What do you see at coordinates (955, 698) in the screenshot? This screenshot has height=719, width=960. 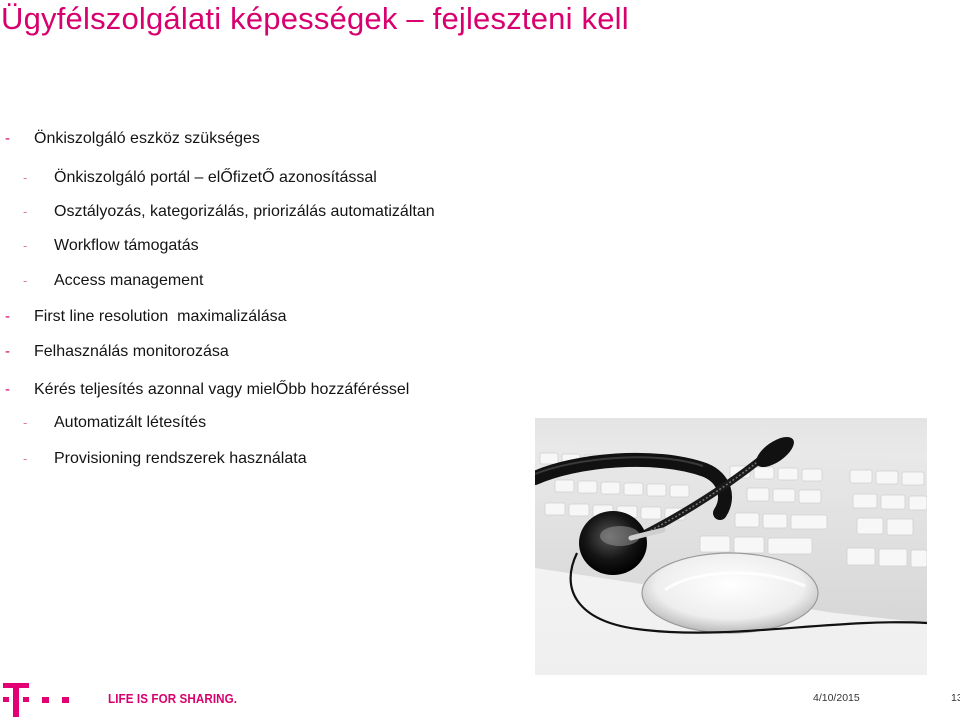 I see `page-number: 13` at bounding box center [955, 698].